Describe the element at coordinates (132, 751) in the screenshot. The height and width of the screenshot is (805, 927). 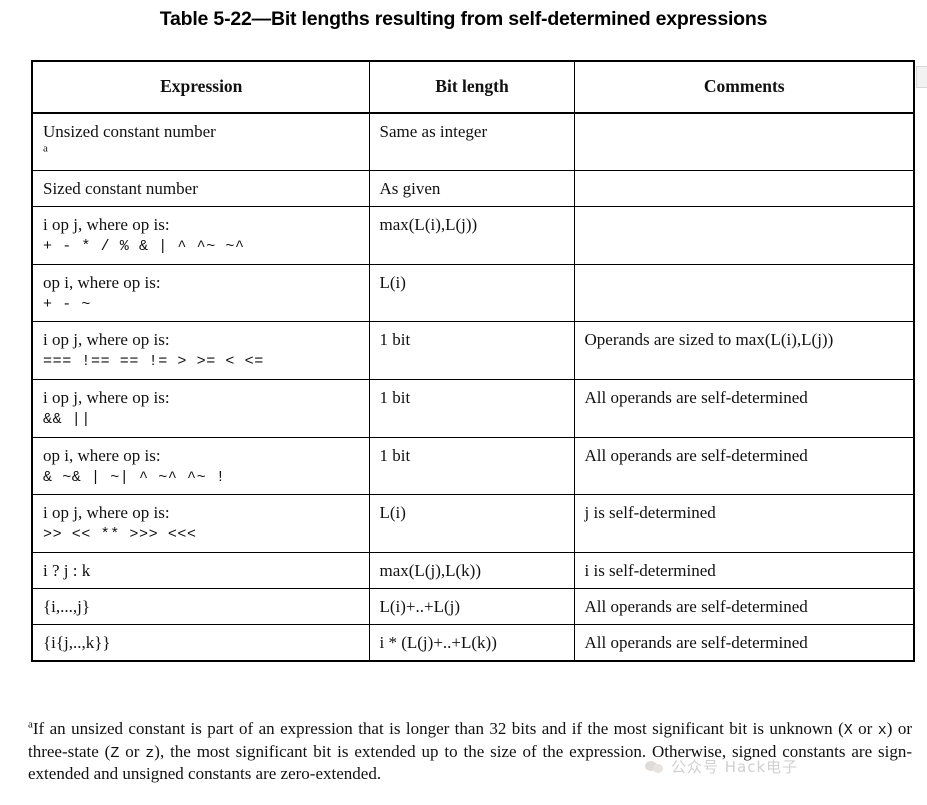
I see `footnote-text-part4: or` at that location.